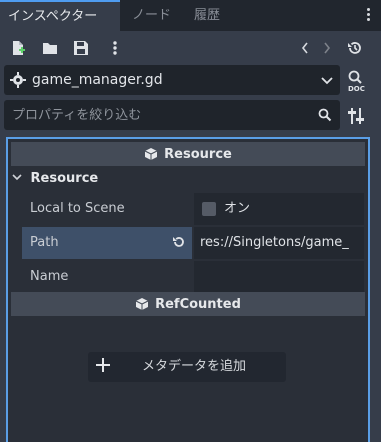 Image resolution: width=381 pixels, height=442 pixels. I want to click on property-filter, so click(172, 115).